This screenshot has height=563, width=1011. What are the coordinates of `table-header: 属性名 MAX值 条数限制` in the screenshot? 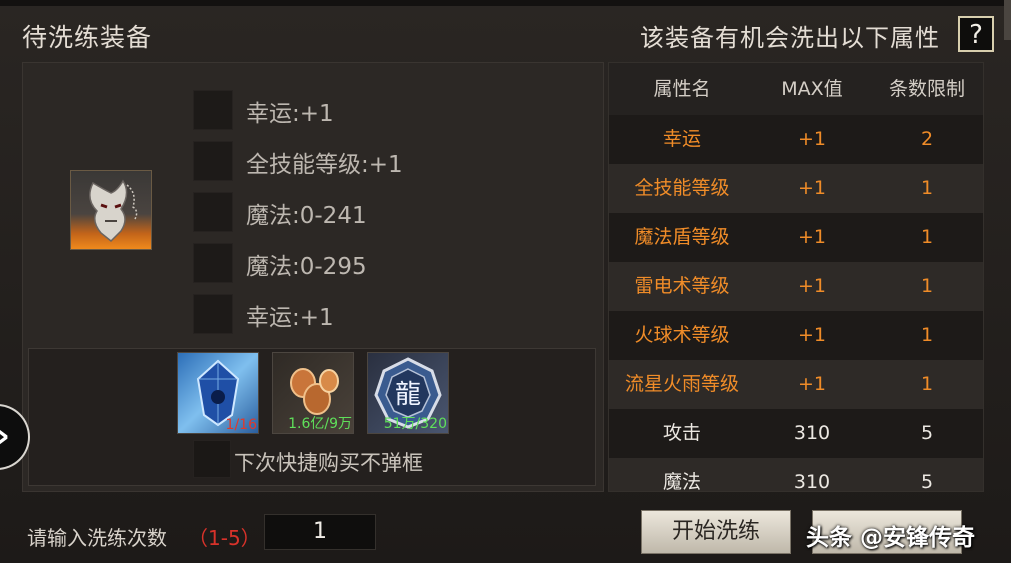 It's located at (796, 89).